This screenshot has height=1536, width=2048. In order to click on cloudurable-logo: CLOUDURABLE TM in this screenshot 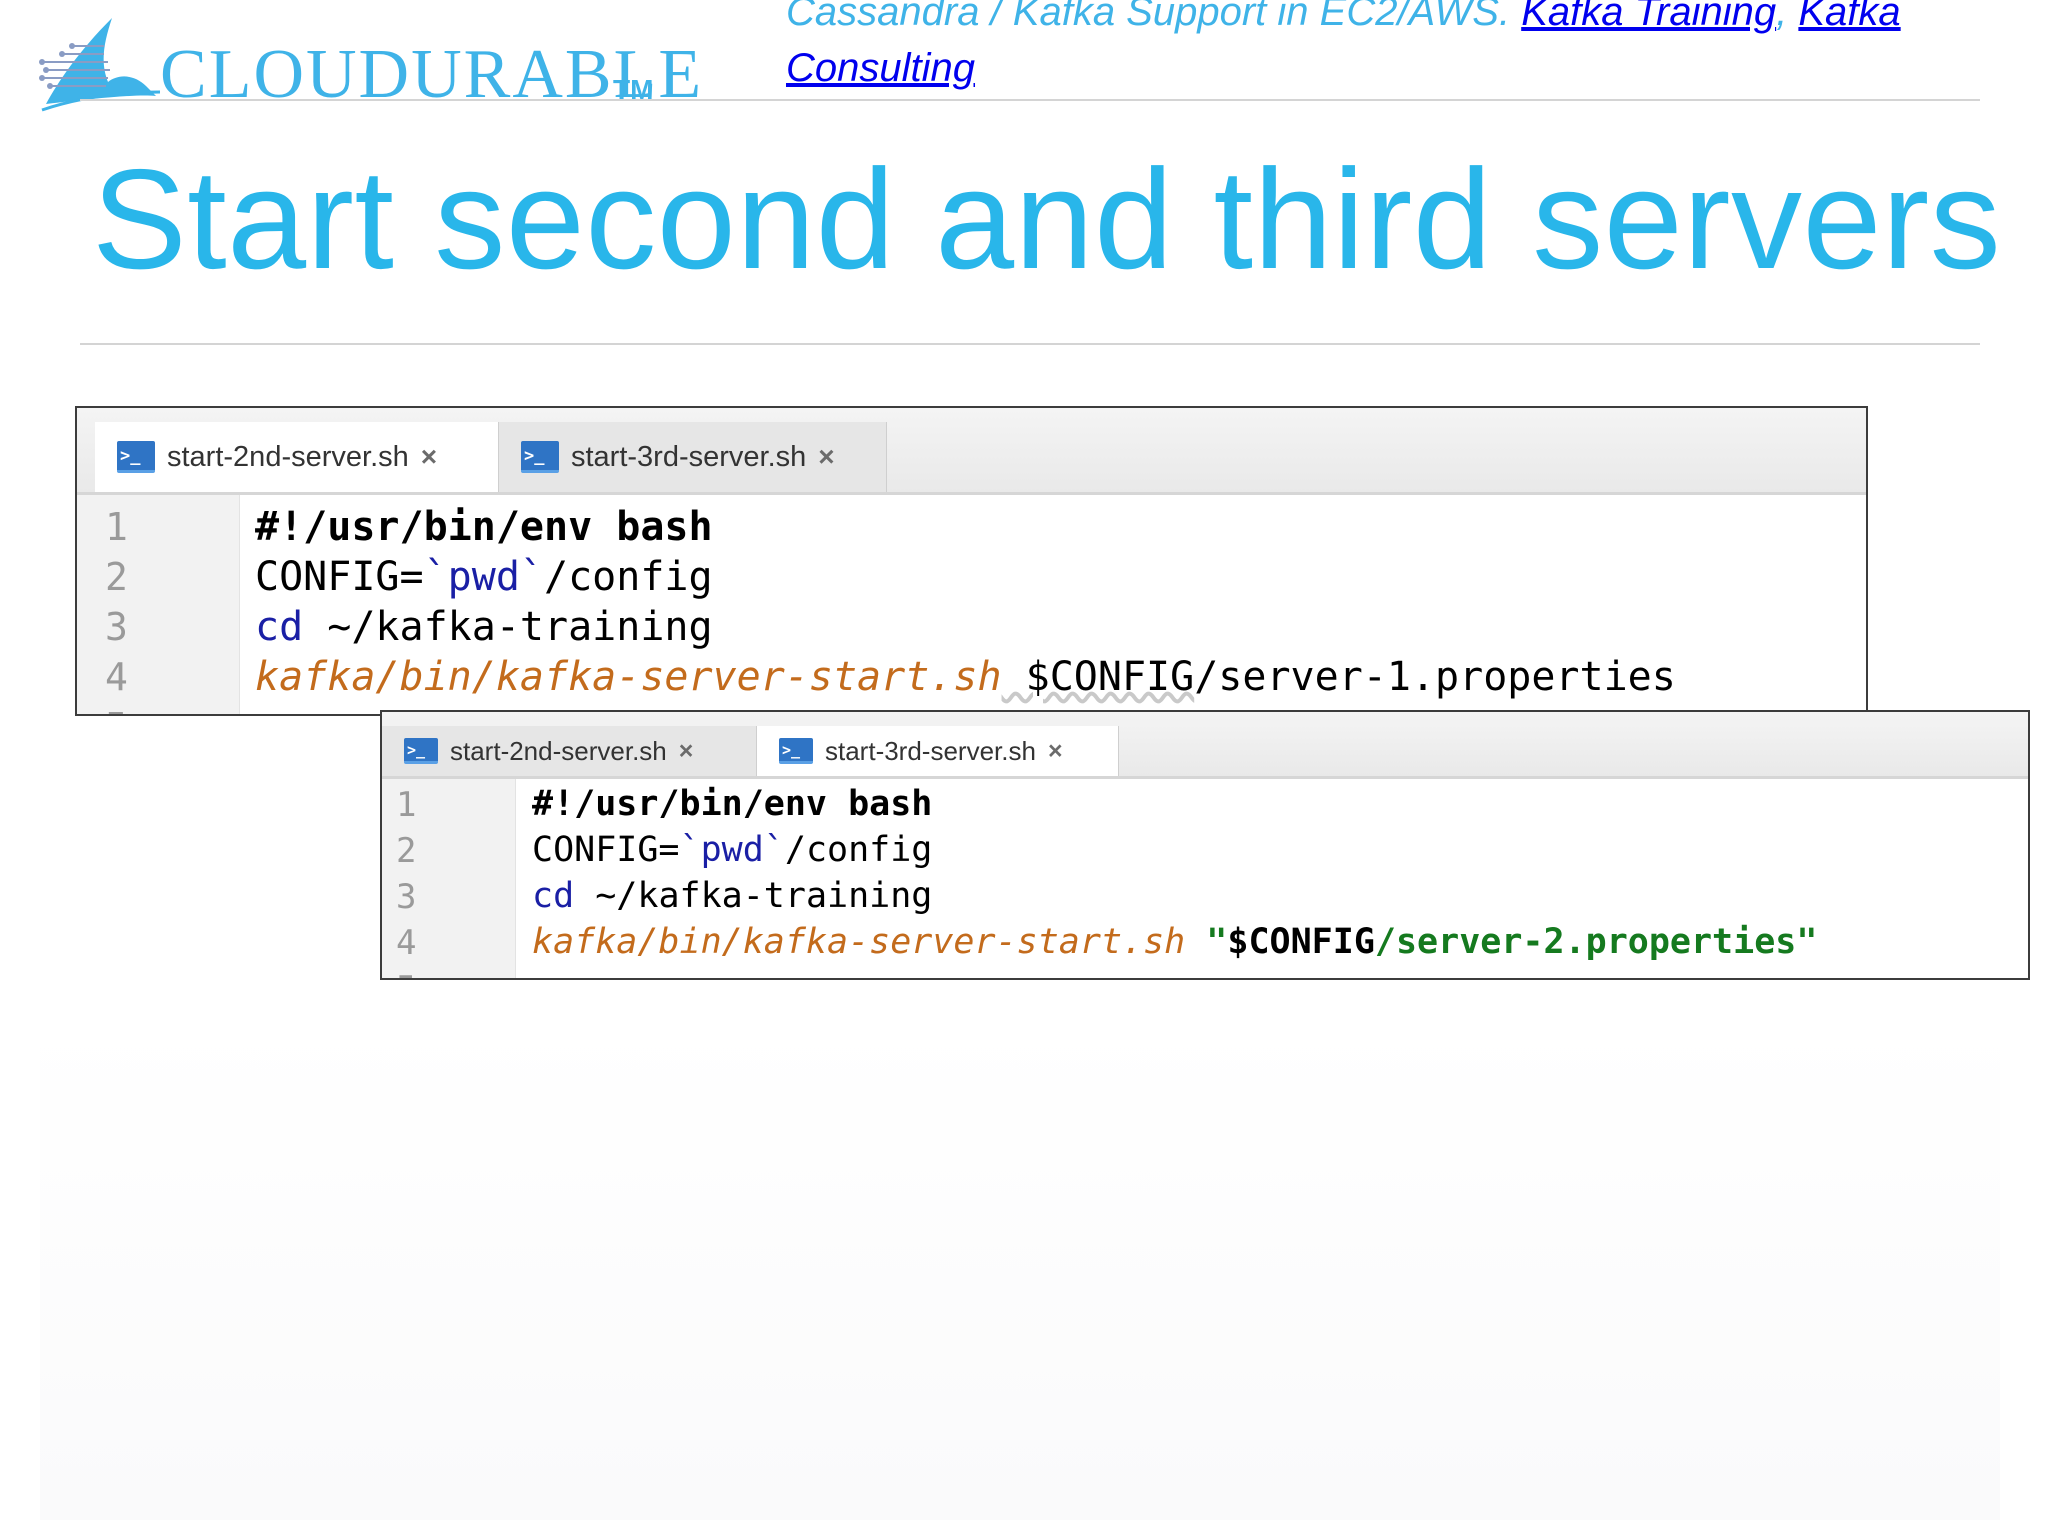, I will do `click(369, 67)`.